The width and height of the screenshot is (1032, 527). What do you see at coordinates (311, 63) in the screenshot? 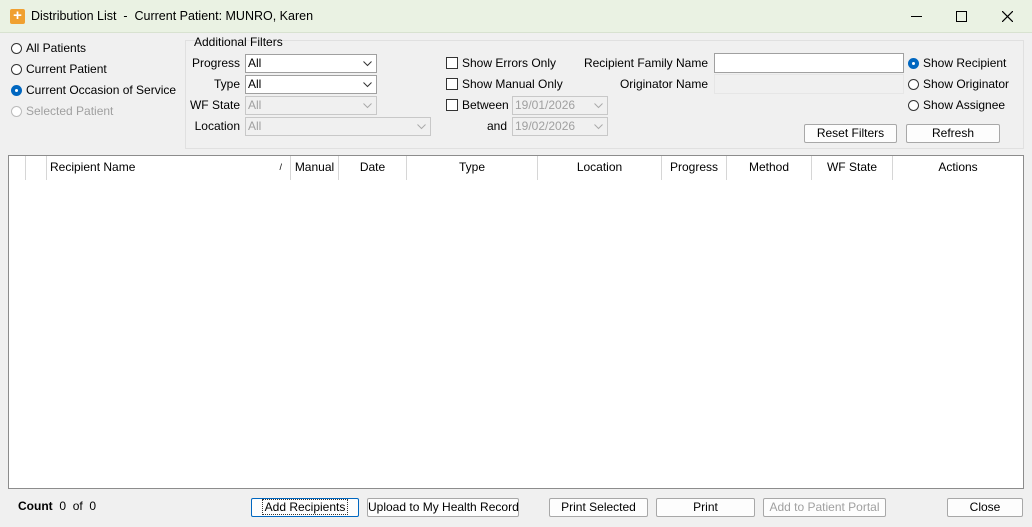
I see `progress-select: All` at bounding box center [311, 63].